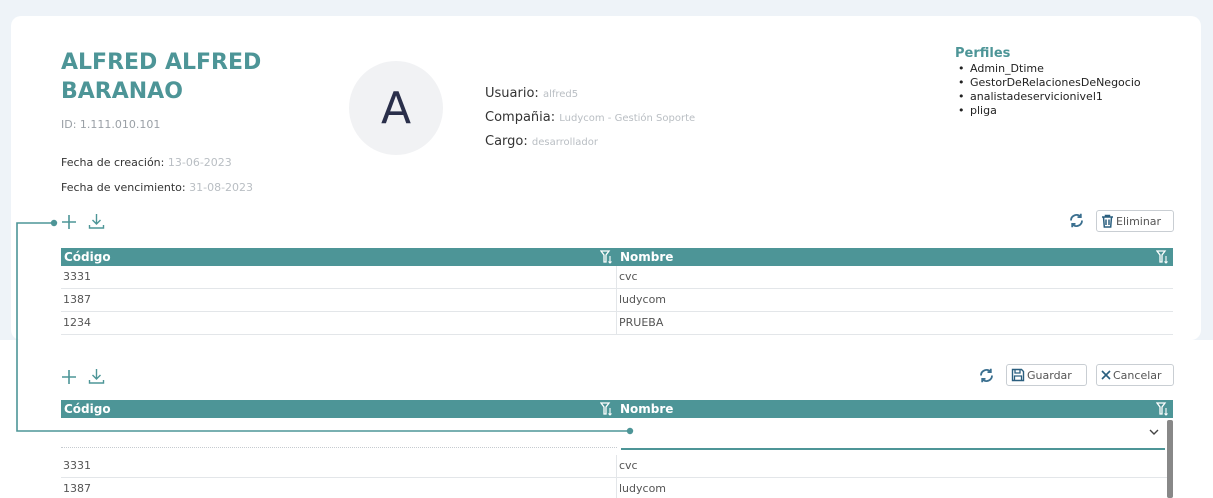  What do you see at coordinates (1107, 221) in the screenshot?
I see `trash-icon` at bounding box center [1107, 221].